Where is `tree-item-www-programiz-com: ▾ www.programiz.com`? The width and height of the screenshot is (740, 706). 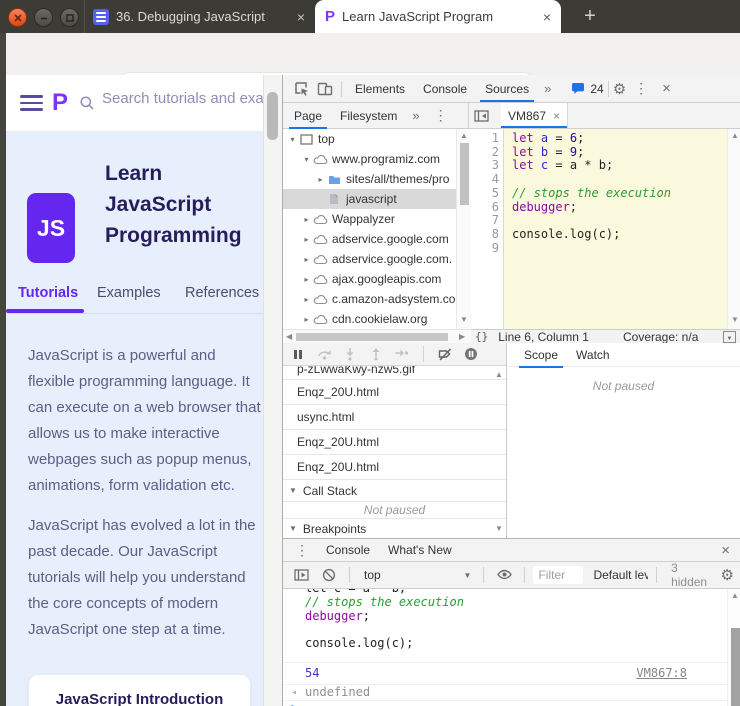 tree-item-www-programiz-com: ▾ www.programiz.com is located at coordinates (369, 159).